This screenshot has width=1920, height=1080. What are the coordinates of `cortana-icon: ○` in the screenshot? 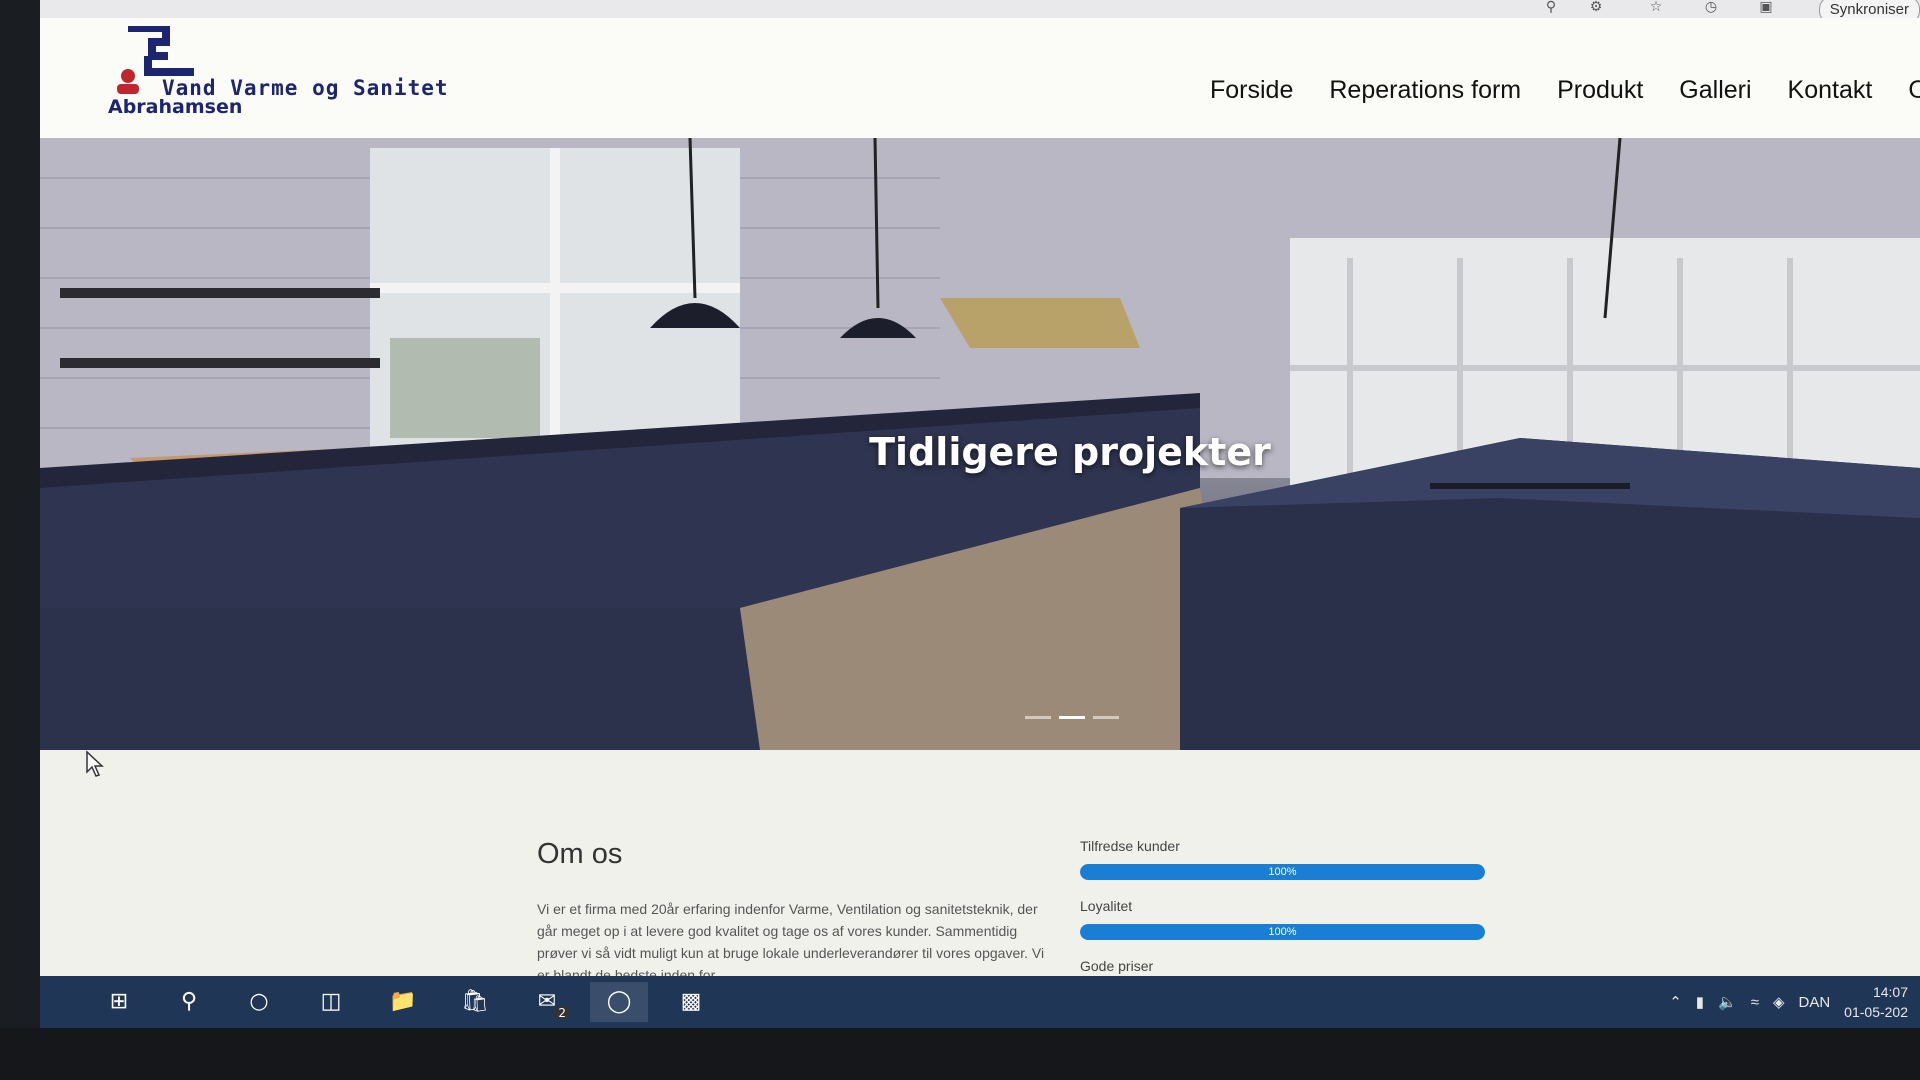 It's located at (259, 1002).